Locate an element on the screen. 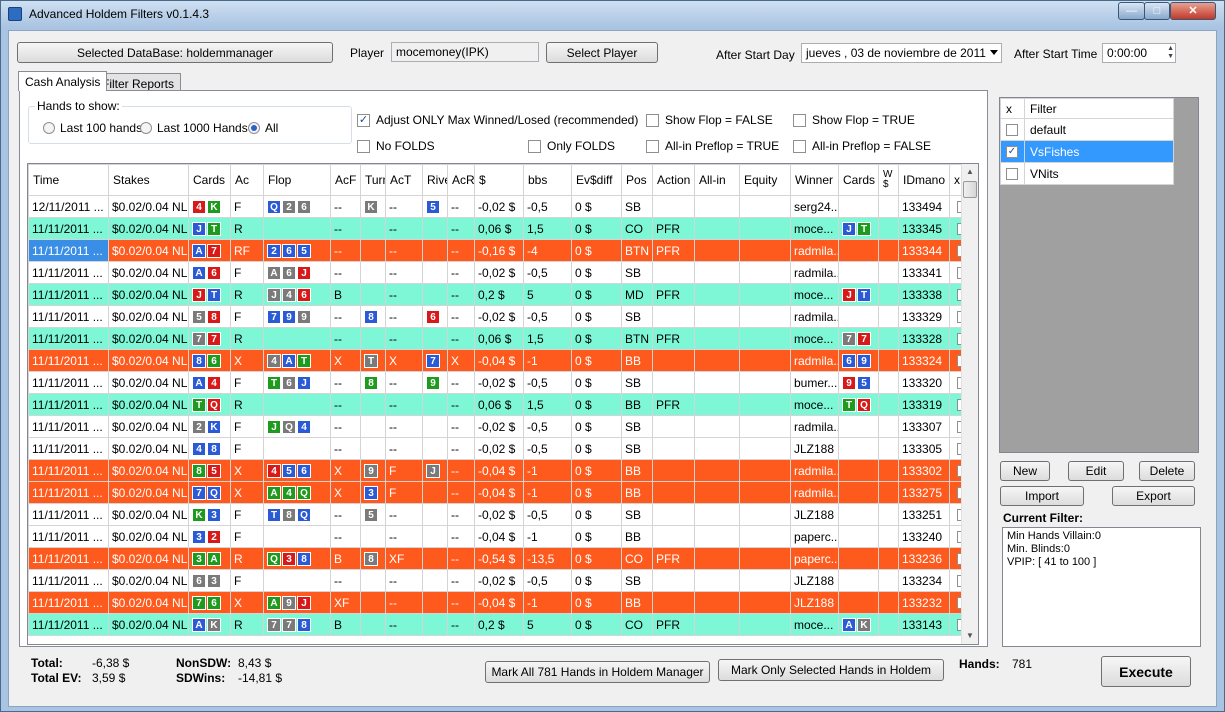 This screenshot has width=1225, height=712. column-header-river: Rive is located at coordinates (435, 180).